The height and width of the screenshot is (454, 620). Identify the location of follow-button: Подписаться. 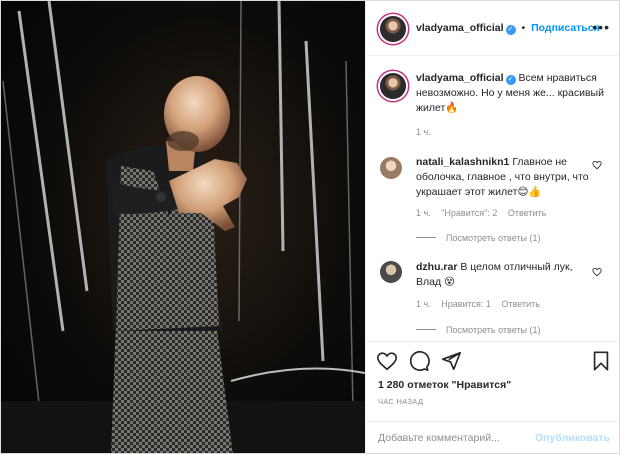
(565, 28).